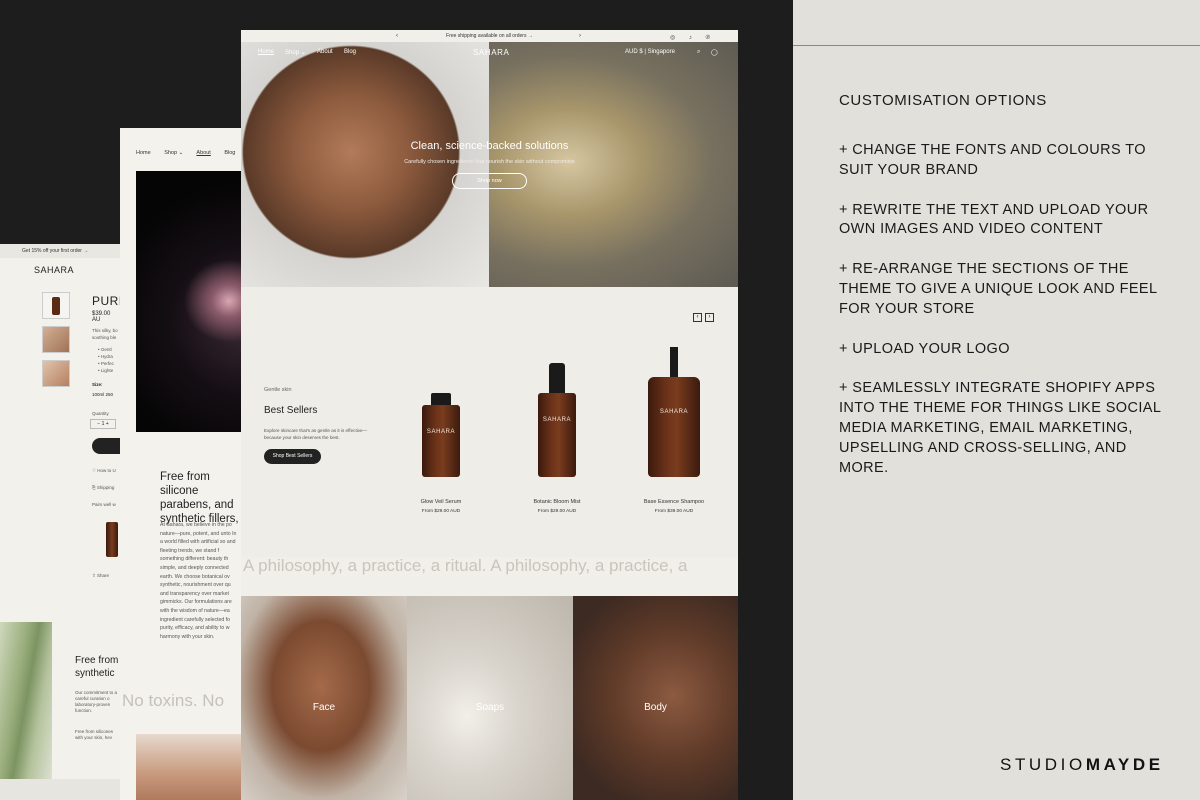 This screenshot has height=800, width=1200. I want to click on bullet: • Perfec, so click(106, 363).